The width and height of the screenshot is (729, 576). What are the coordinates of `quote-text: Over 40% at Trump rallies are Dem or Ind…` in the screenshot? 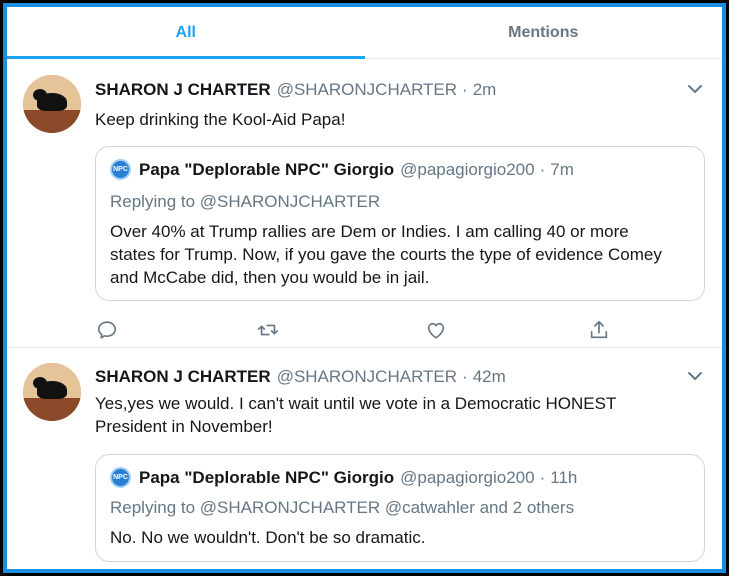 It's located at (402, 254).